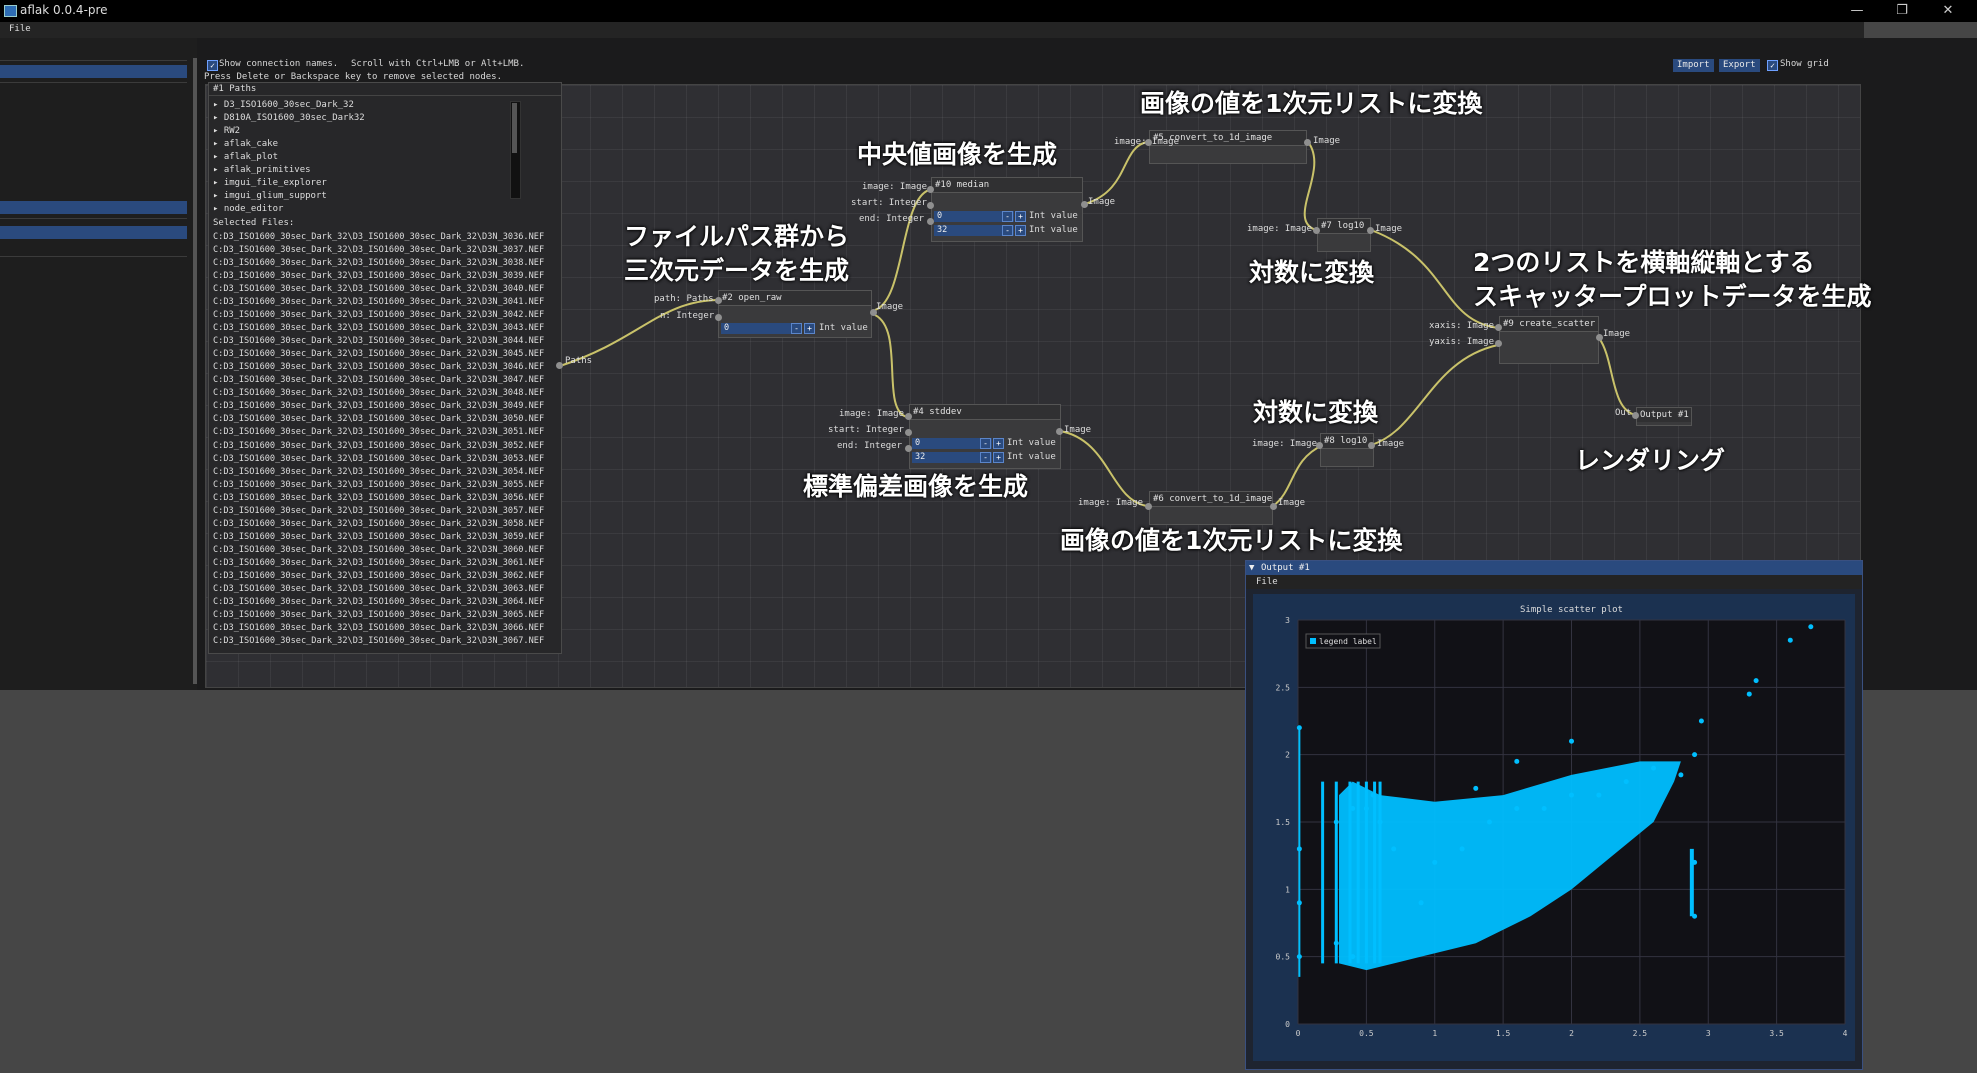 The image size is (1977, 1073). What do you see at coordinates (363, 183) in the screenshot?
I see `tree-item: ▸ imgui_file_explorer` at bounding box center [363, 183].